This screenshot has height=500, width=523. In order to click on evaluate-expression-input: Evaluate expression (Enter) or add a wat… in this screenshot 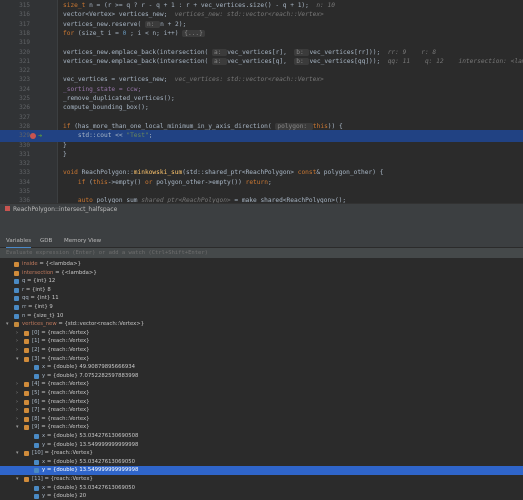, I will do `click(261, 253)`.